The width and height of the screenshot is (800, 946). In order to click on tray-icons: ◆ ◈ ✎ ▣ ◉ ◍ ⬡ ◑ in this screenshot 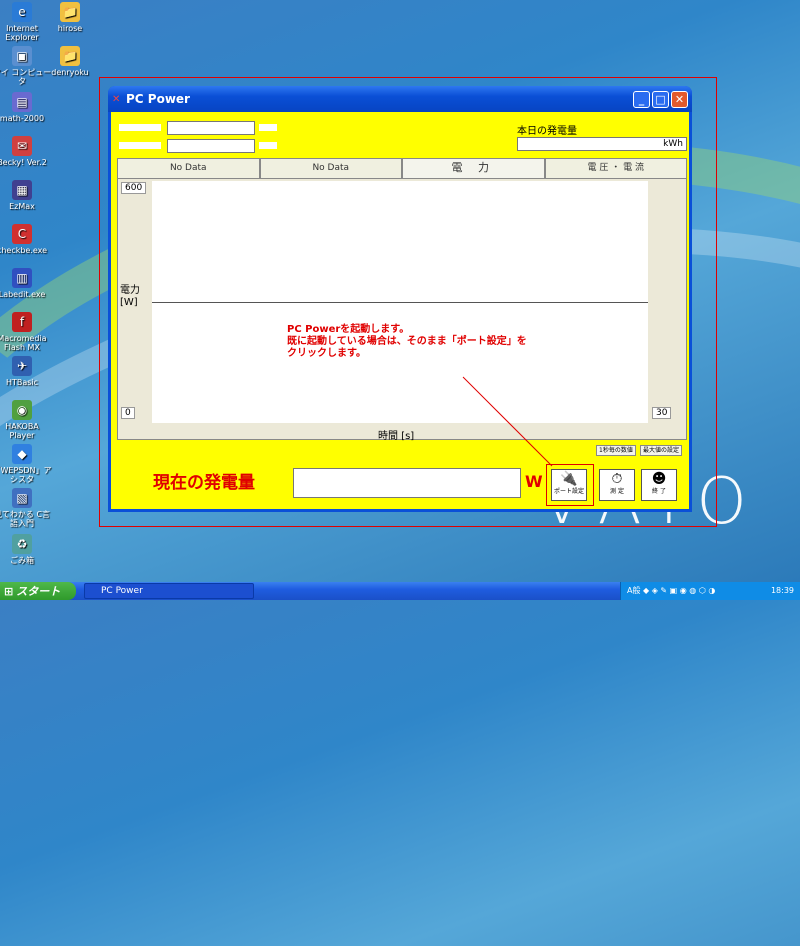, I will do `click(679, 590)`.